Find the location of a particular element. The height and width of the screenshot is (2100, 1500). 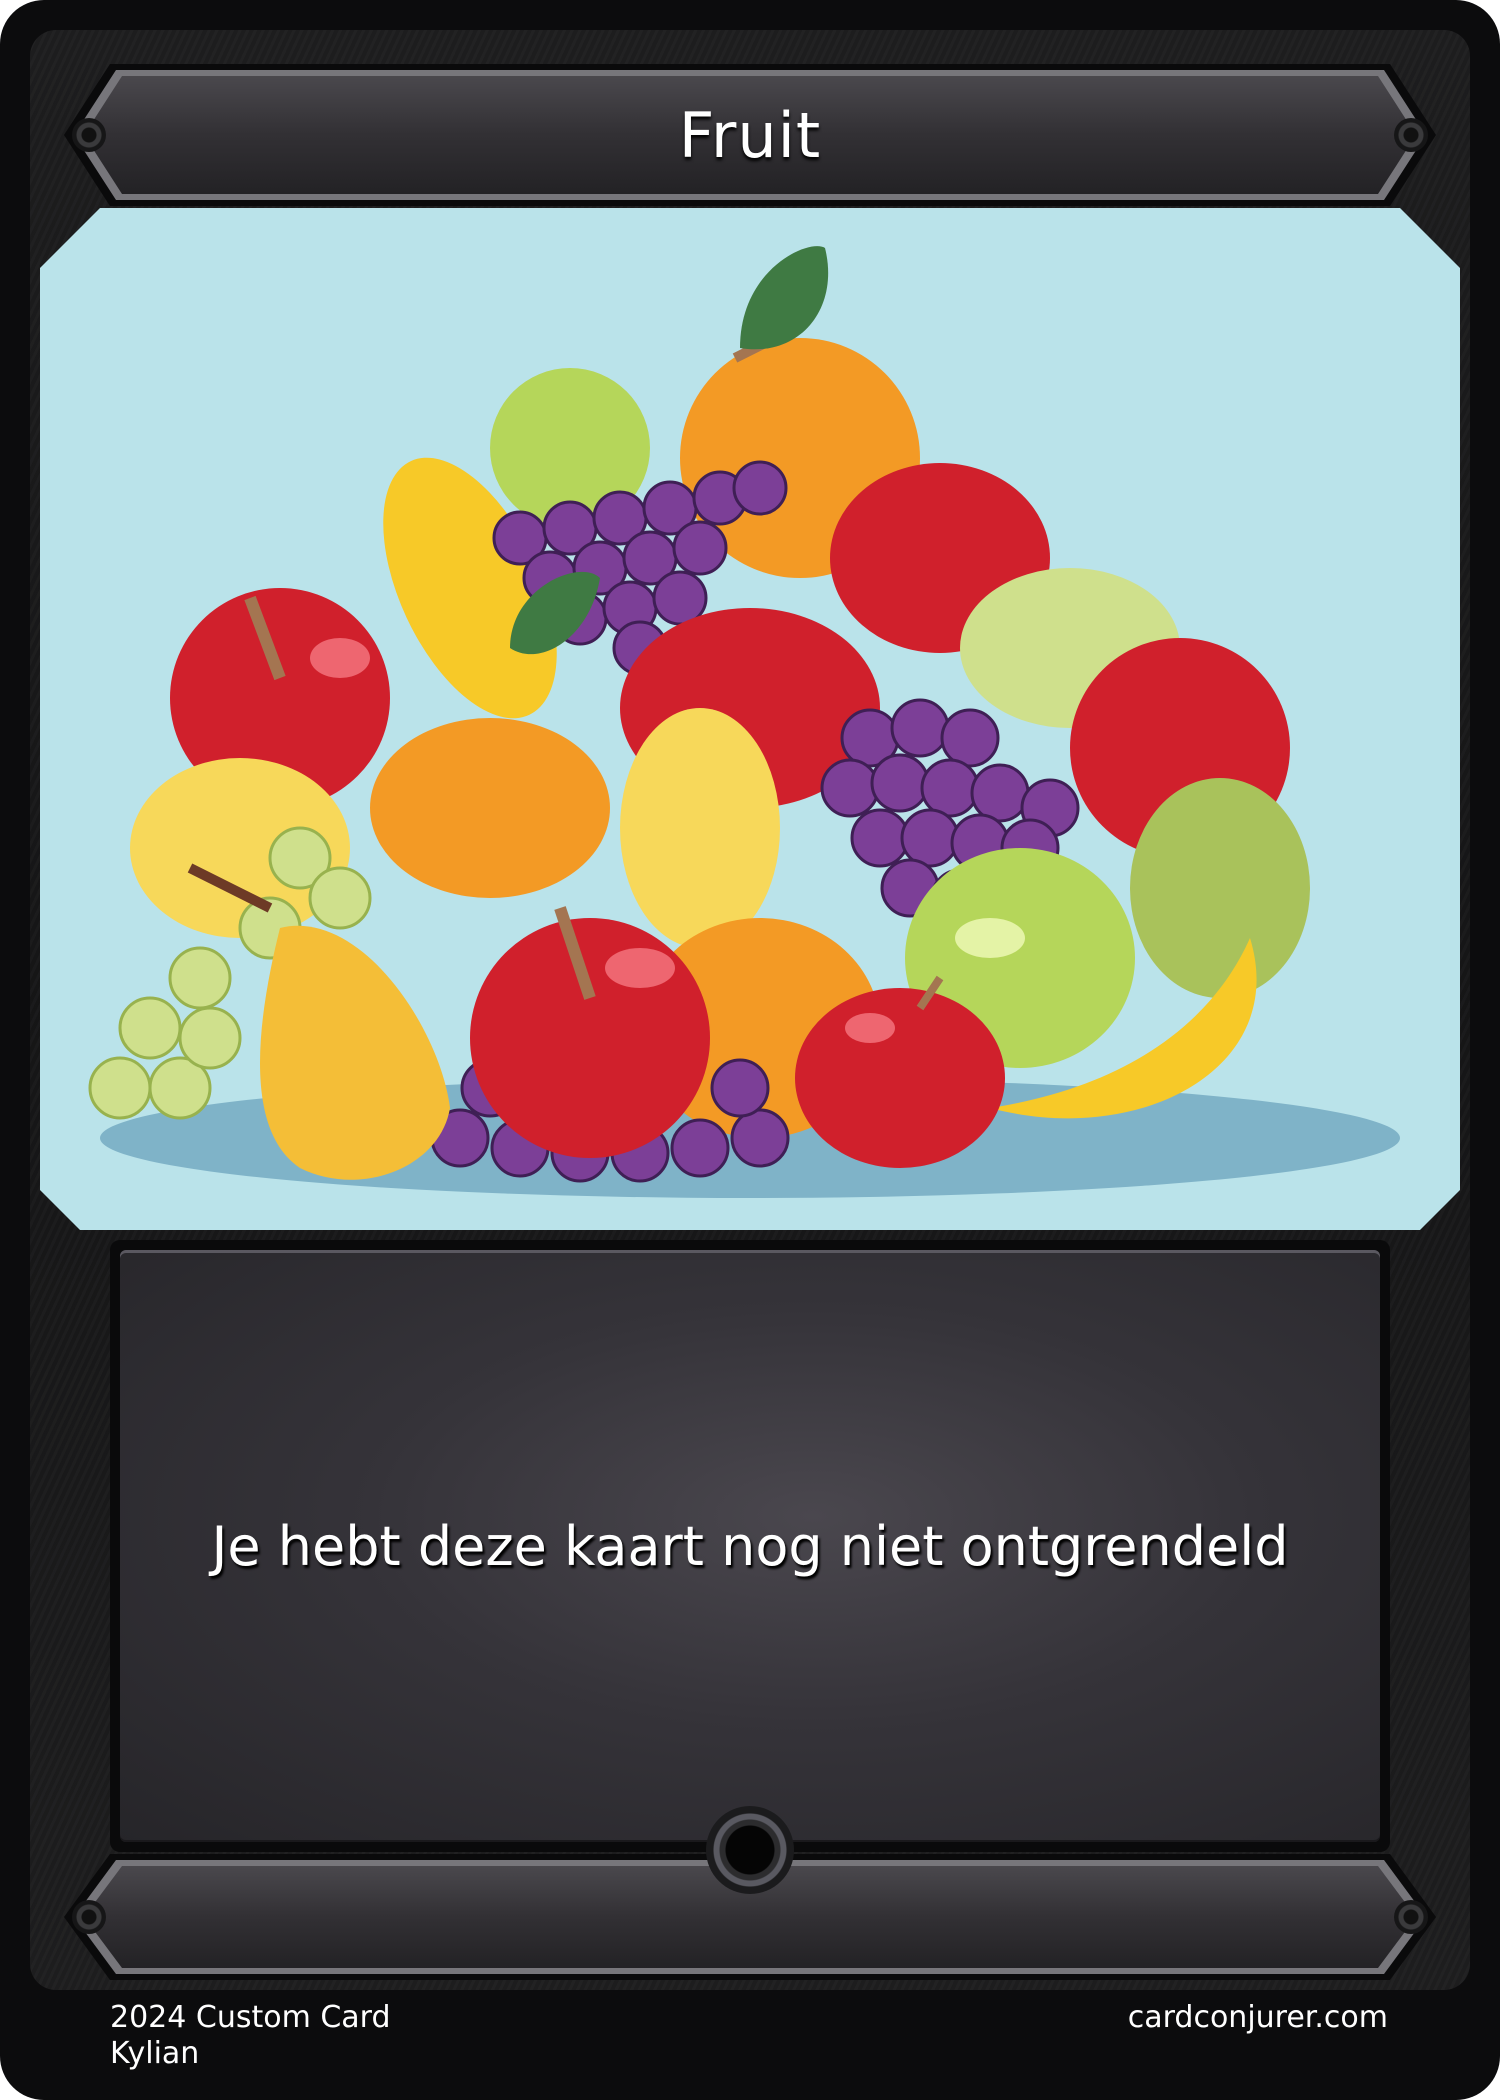

footer-year: 2024 Custom Card is located at coordinates (250, 2017).